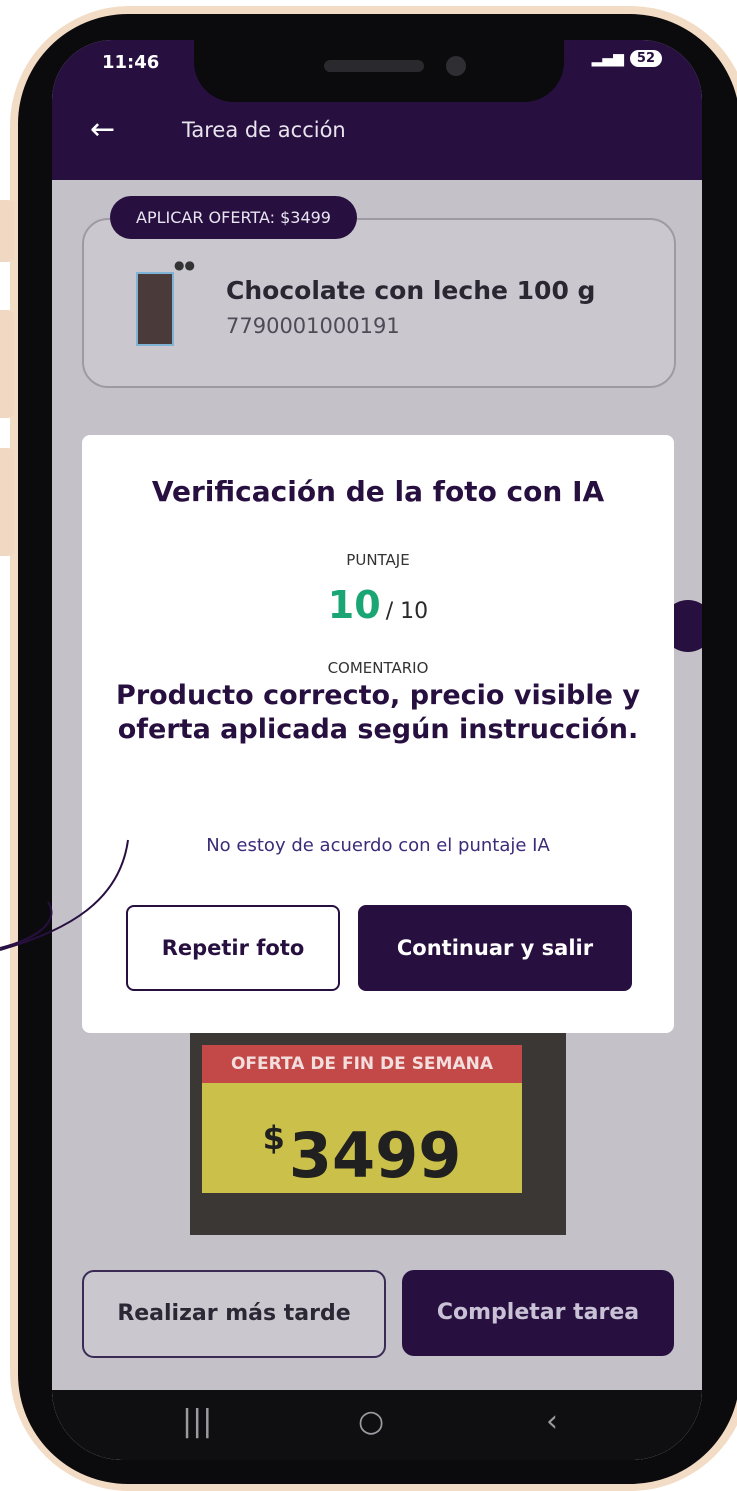 The height and width of the screenshot is (1491, 737). Describe the element at coordinates (233, 948) in the screenshot. I see `repeat-photo-button: Repetir foto` at that location.